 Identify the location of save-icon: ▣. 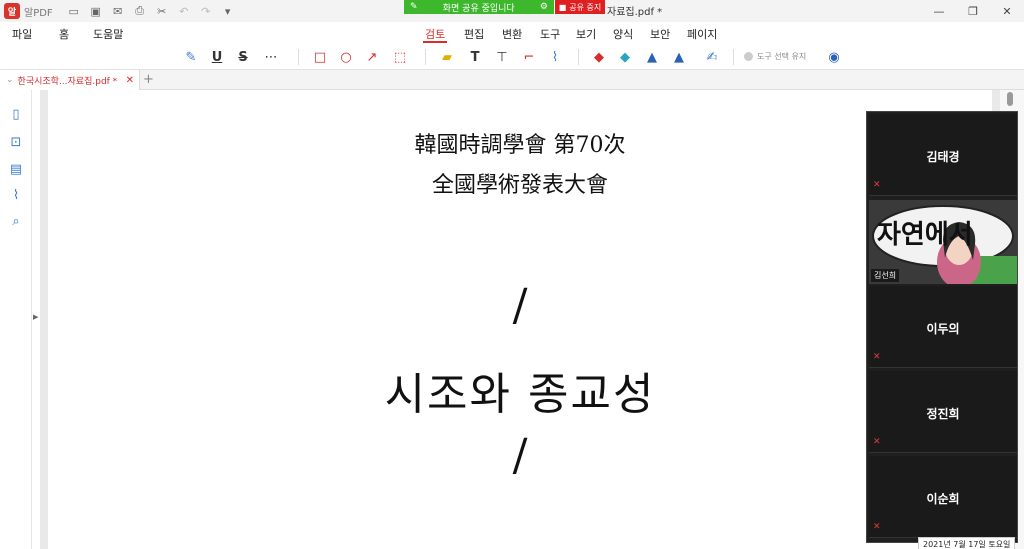
(96, 11).